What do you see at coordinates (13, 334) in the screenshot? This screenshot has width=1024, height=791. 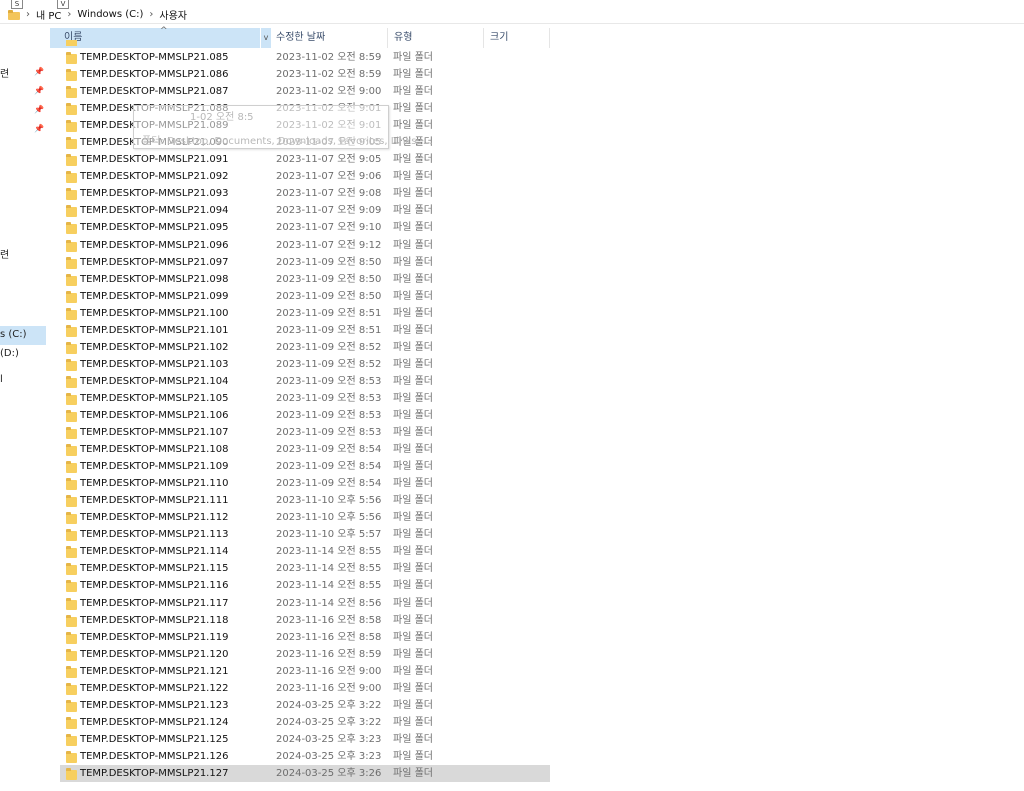 I see `nav-item-drive-c: s (C:)` at bounding box center [13, 334].